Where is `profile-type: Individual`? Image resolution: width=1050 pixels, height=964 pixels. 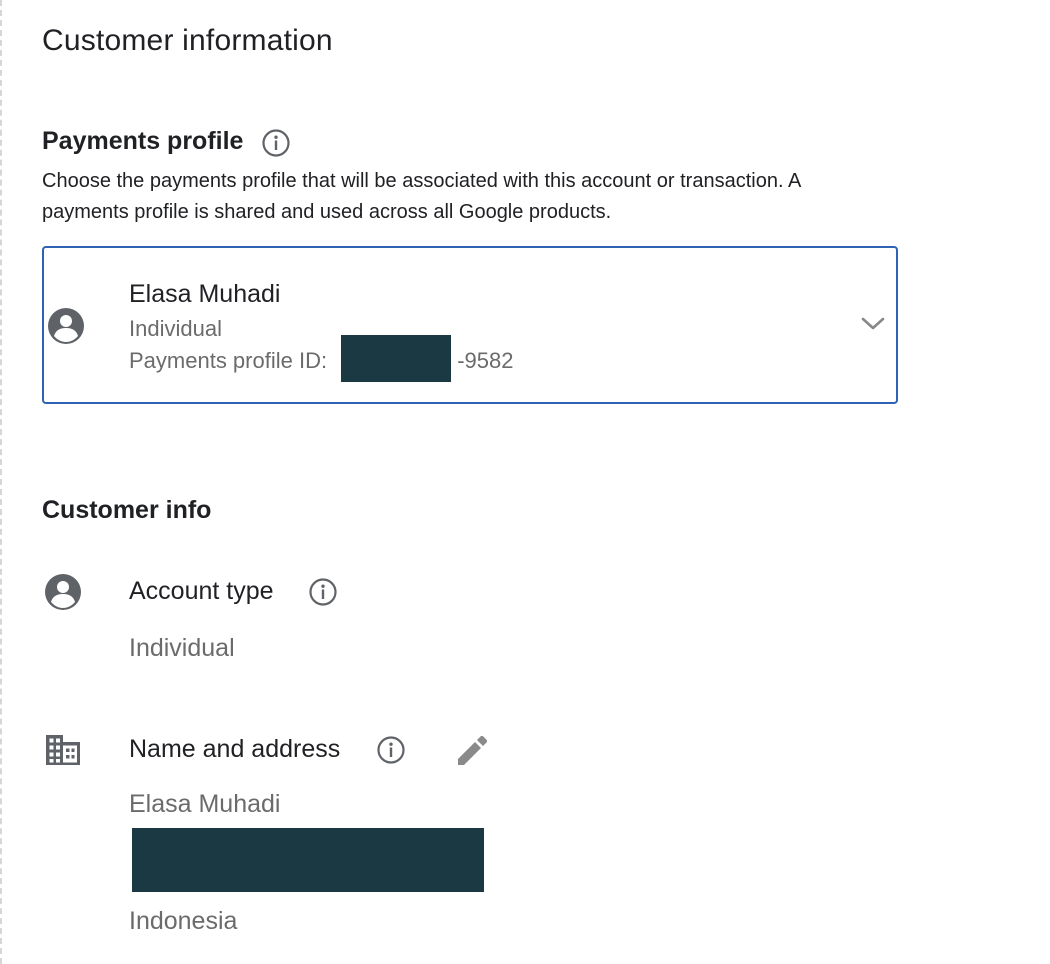
profile-type: Individual is located at coordinates (175, 328).